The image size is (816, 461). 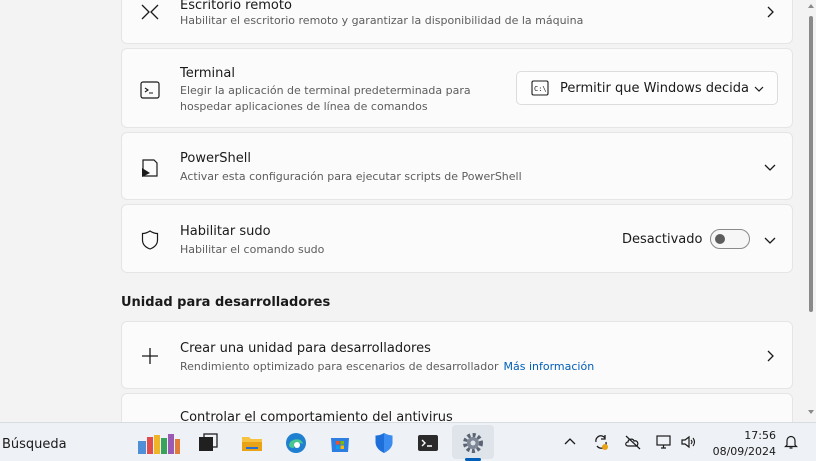 What do you see at coordinates (570, 442) in the screenshot?
I see `chevron-up-icon` at bounding box center [570, 442].